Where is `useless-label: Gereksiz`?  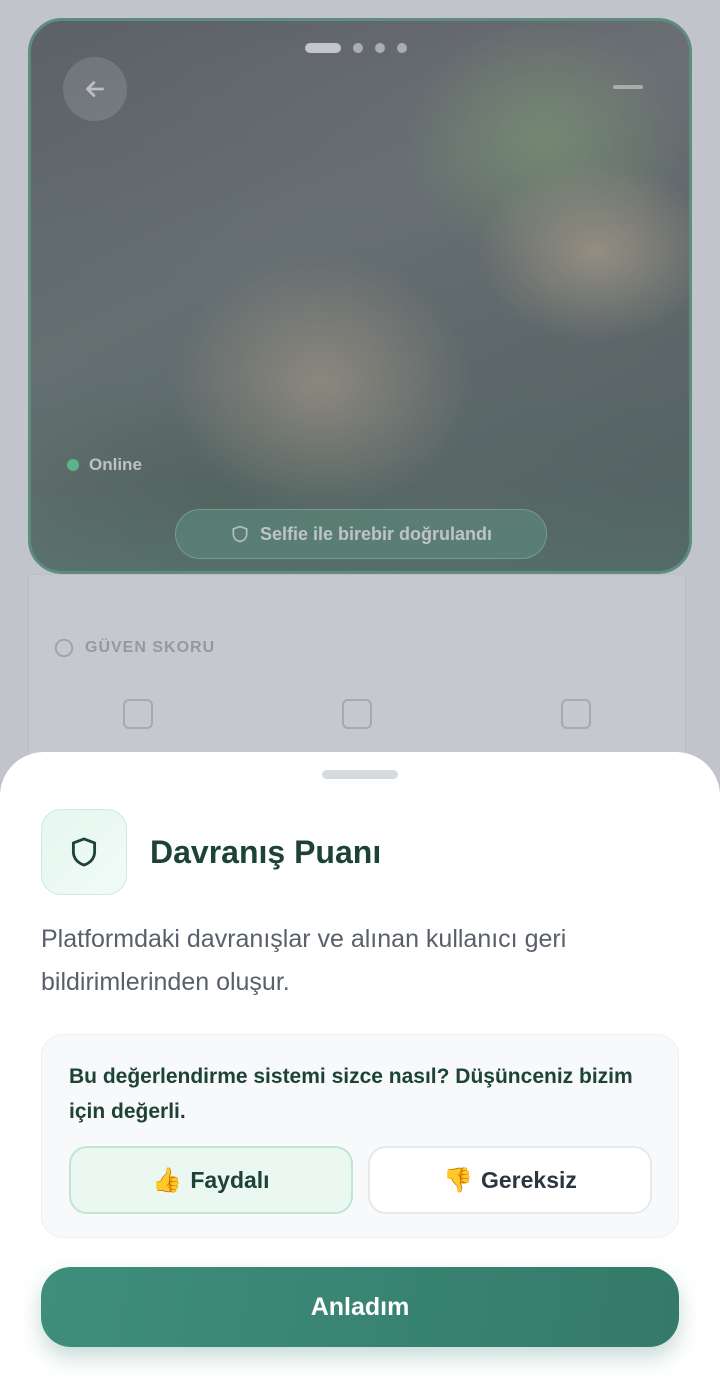
useless-label: Gereksiz is located at coordinates (528, 1179).